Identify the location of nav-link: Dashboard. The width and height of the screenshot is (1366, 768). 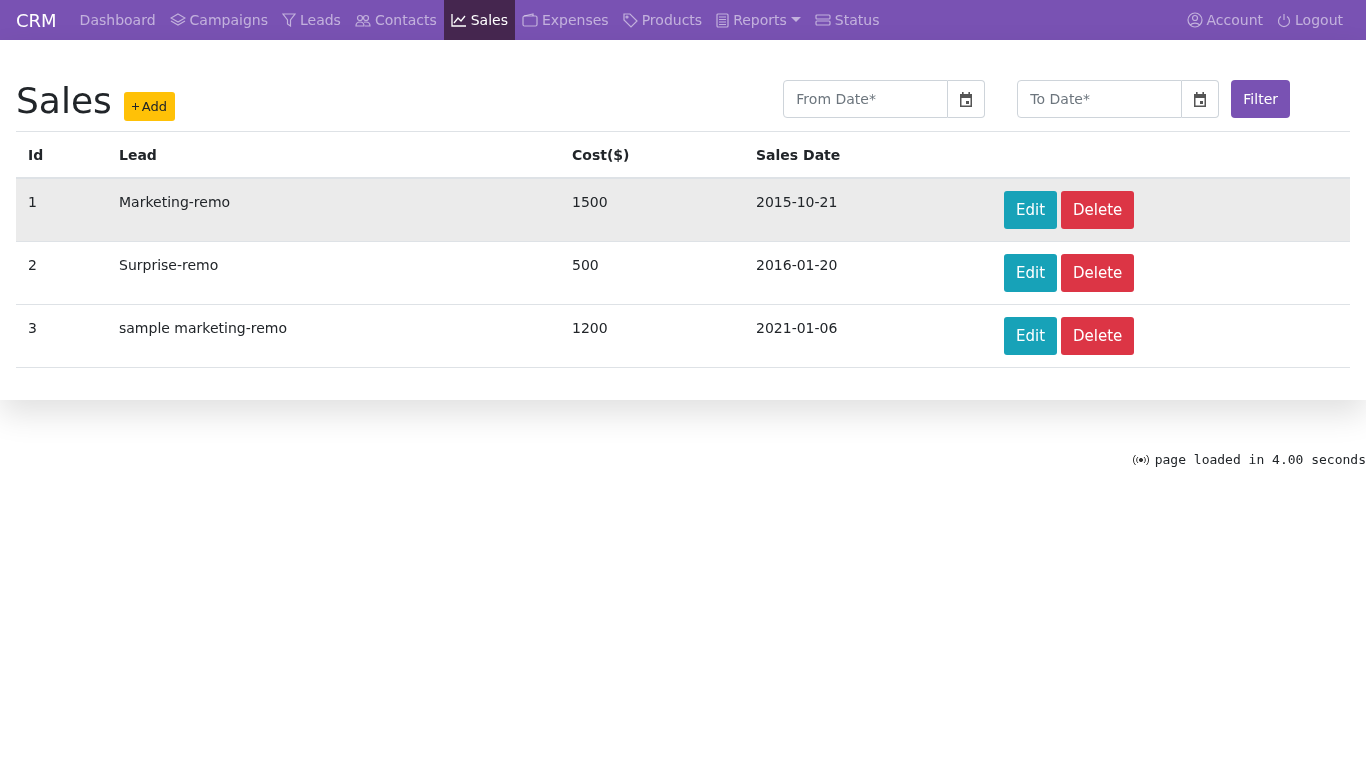
(117, 20).